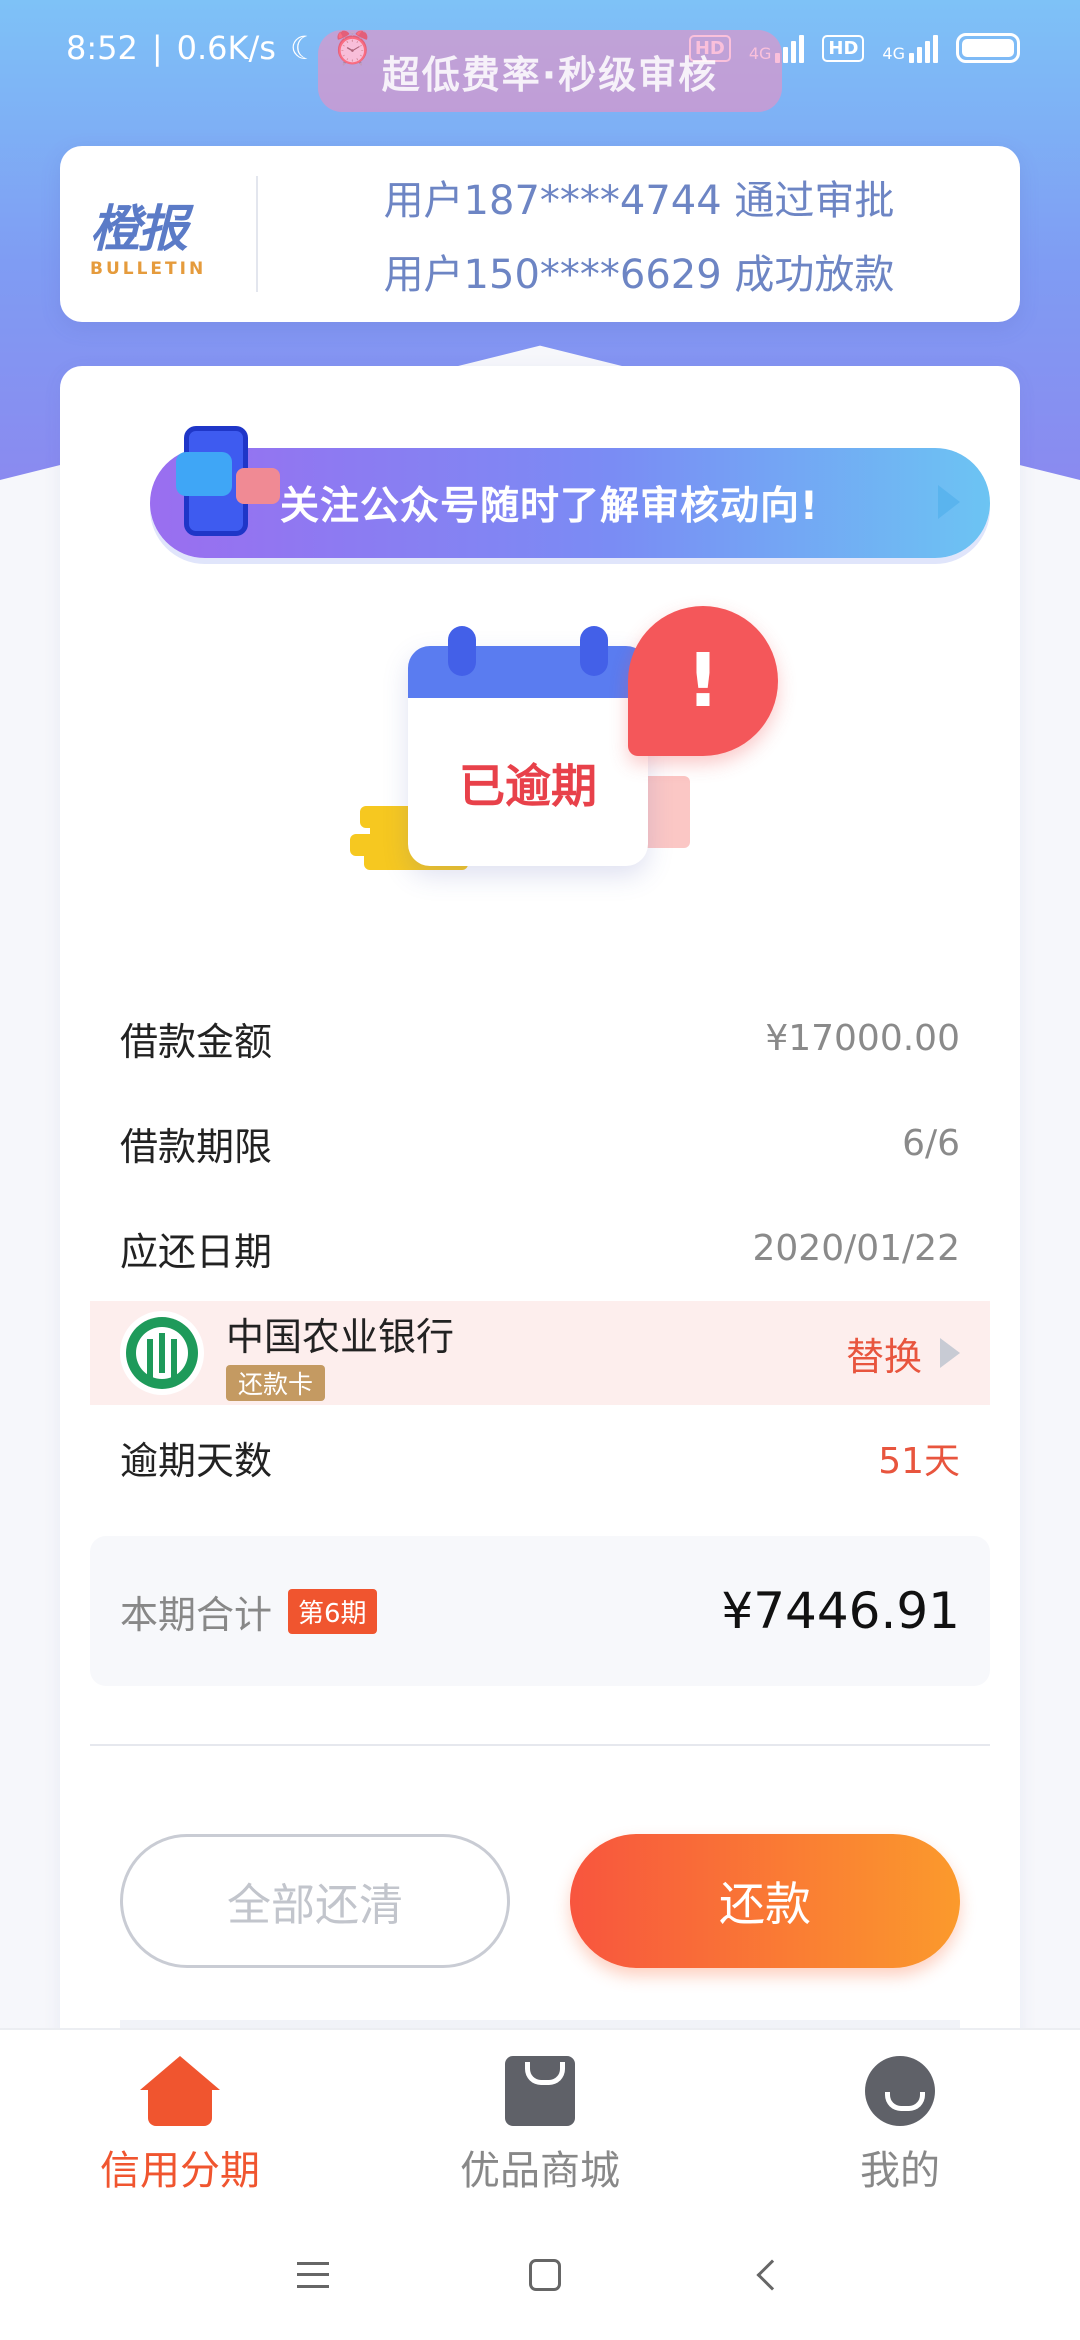 The height and width of the screenshot is (2340, 1080). I want to click on follow-banner-text: 关注公众号随时了解审核动向!, so click(549, 506).